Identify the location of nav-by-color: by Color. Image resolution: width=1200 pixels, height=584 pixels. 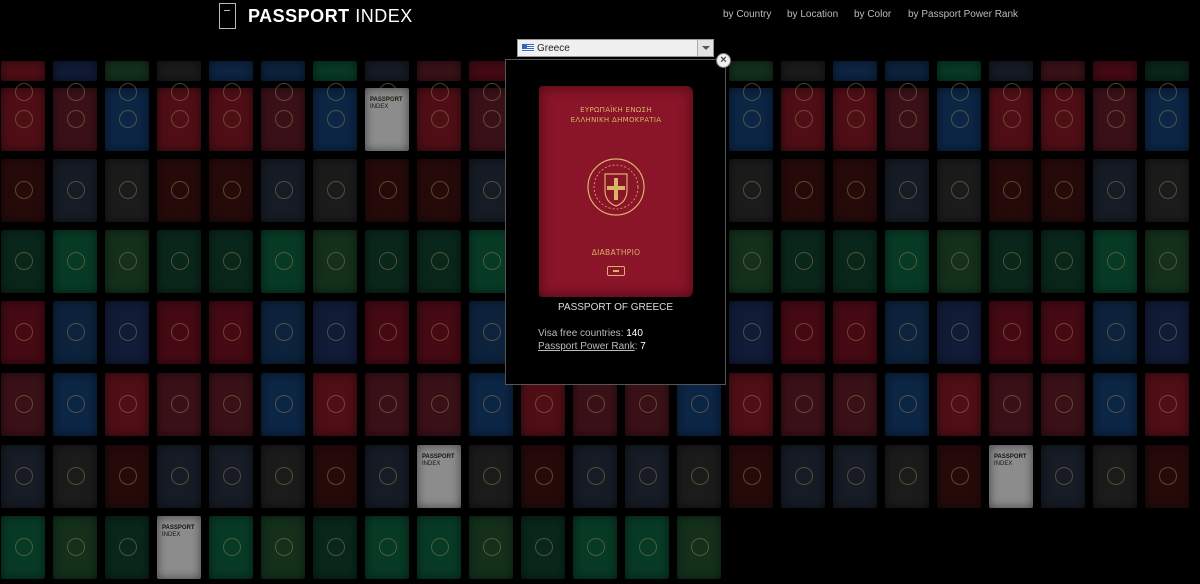
(872, 14).